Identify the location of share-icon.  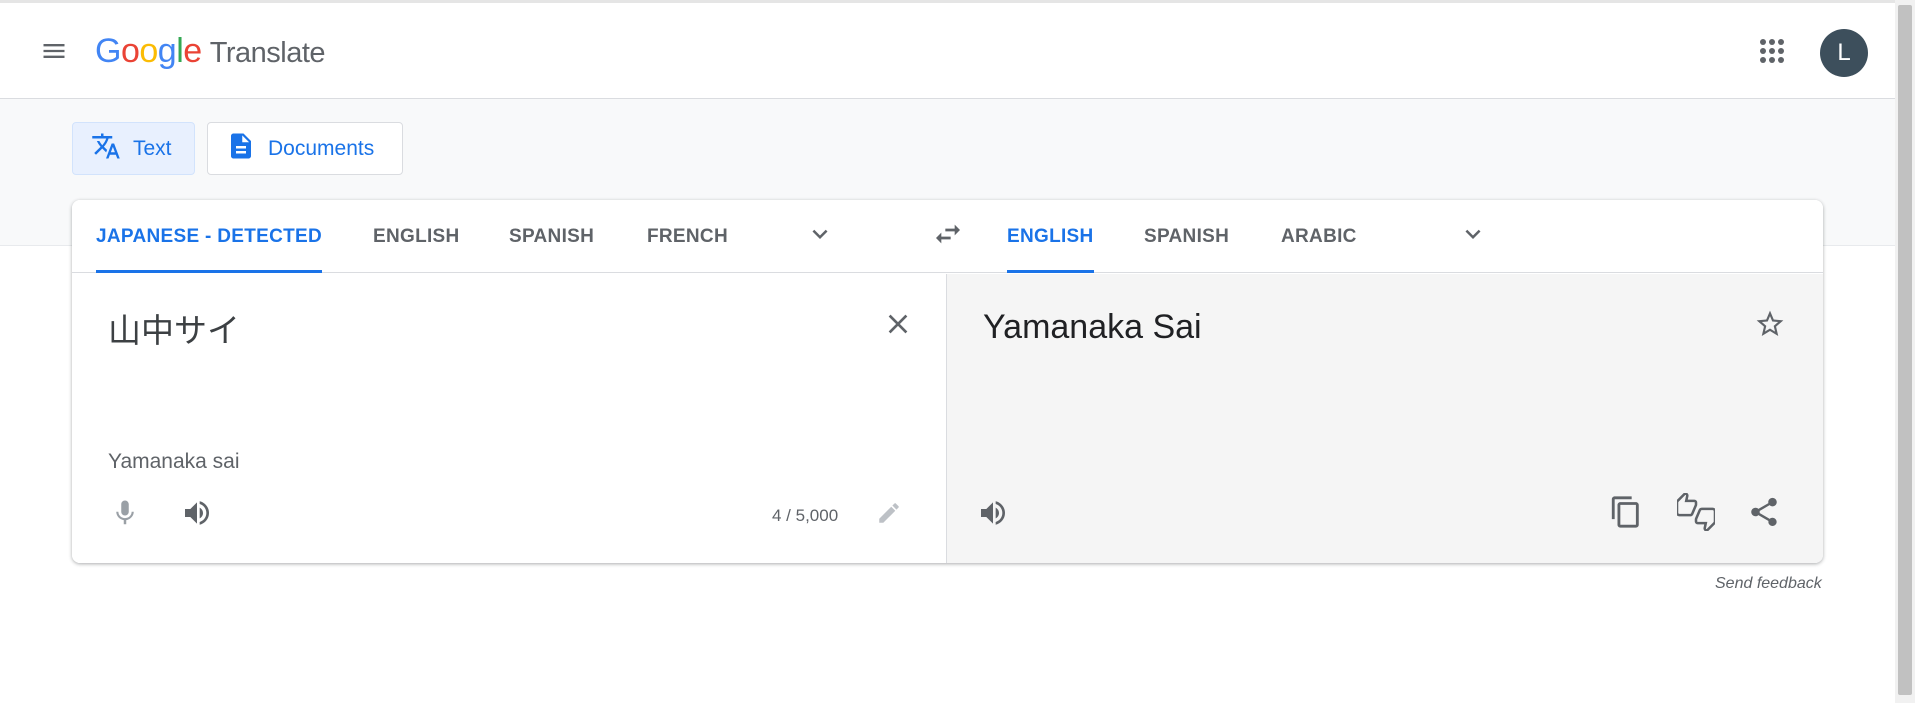
(1764, 514).